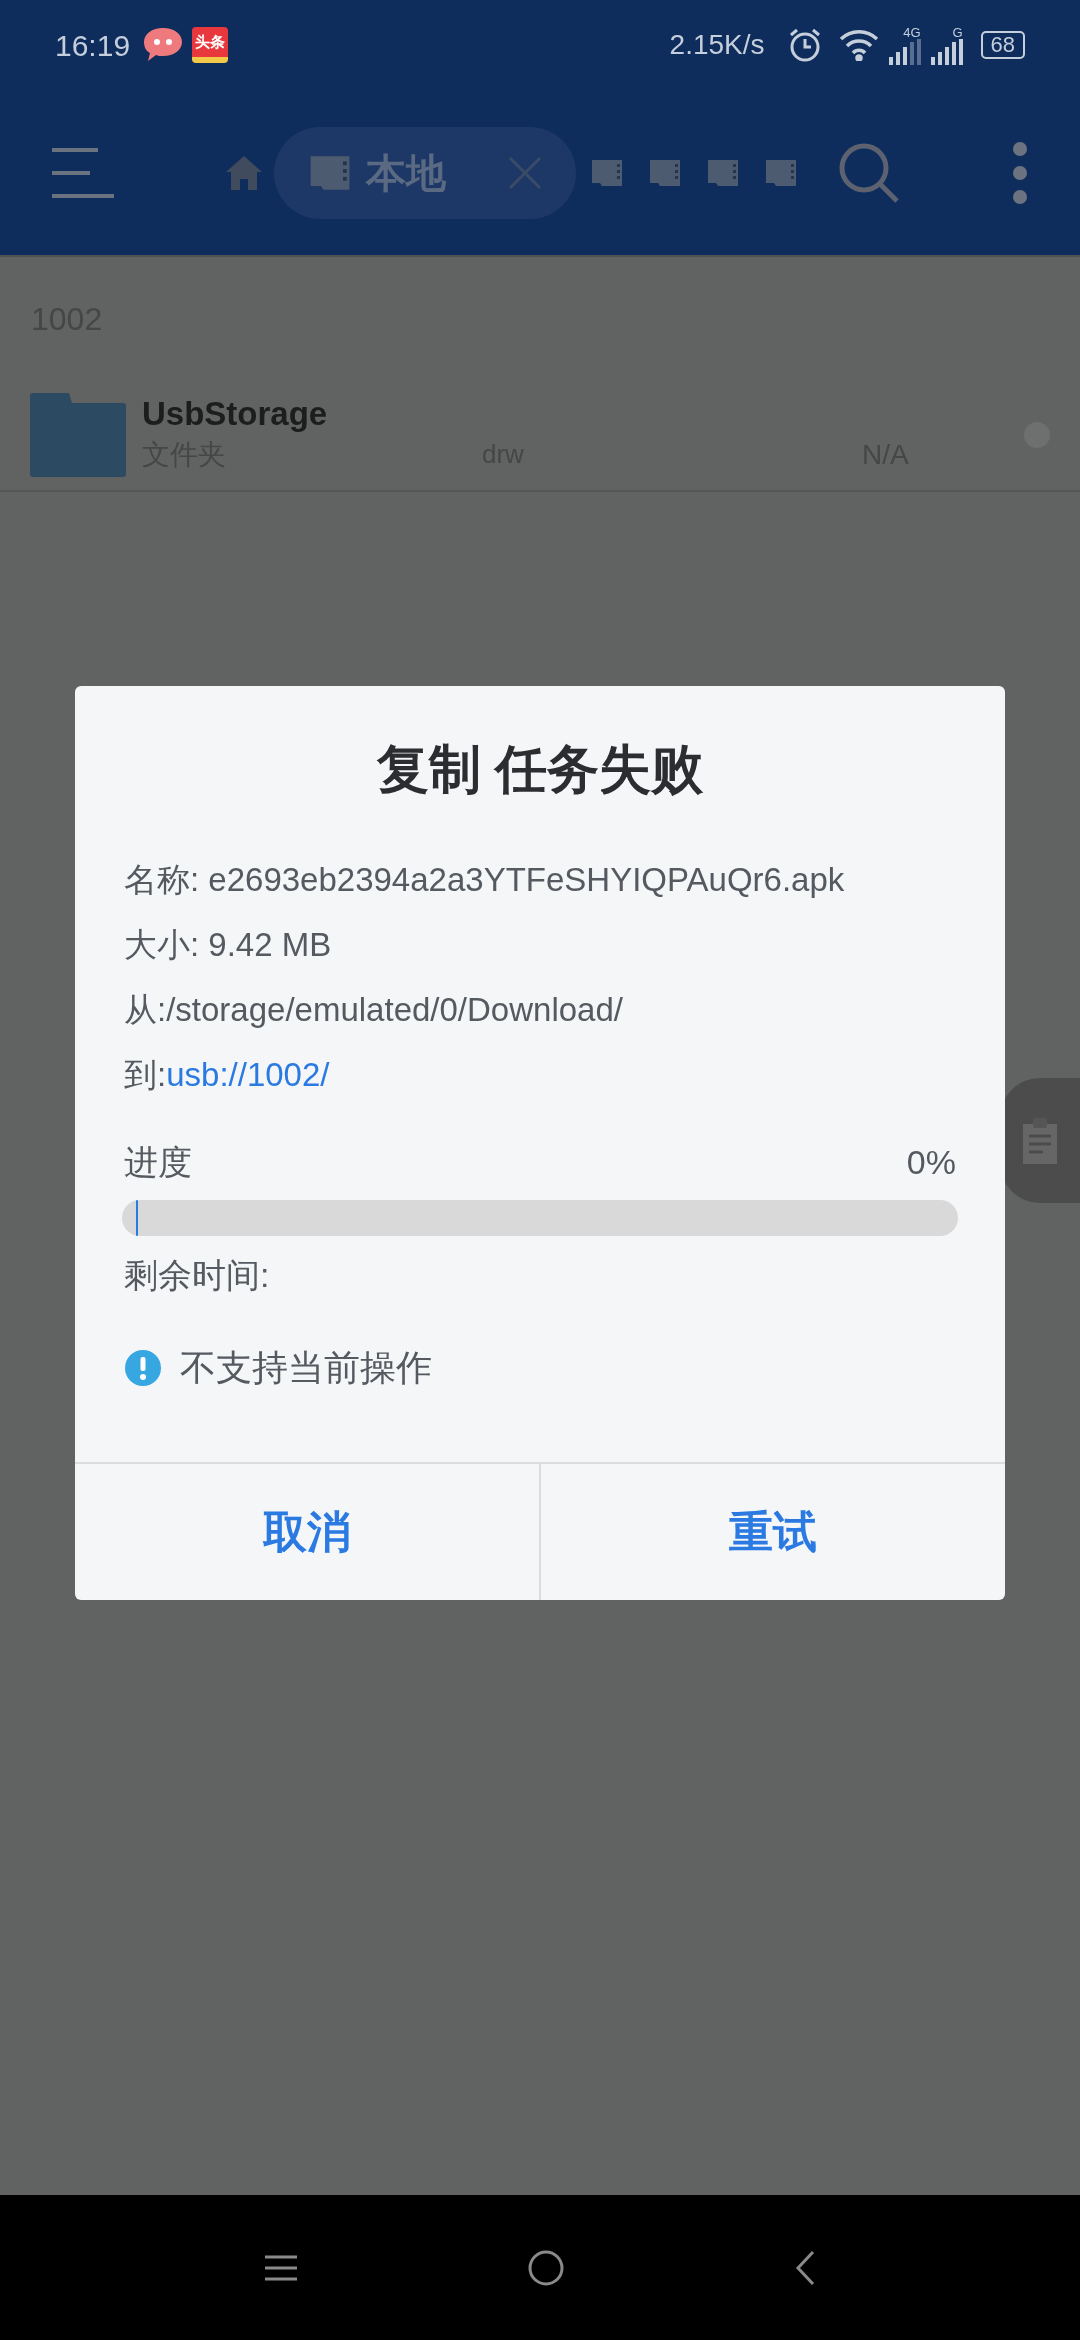  What do you see at coordinates (307, 1532) in the screenshot?
I see `cancel-button: 取消` at bounding box center [307, 1532].